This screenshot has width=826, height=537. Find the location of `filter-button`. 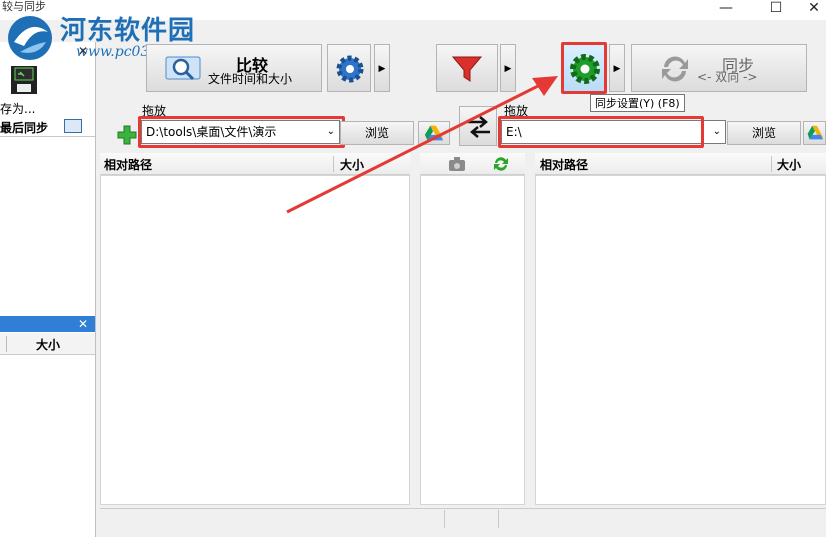

filter-button is located at coordinates (467, 68).